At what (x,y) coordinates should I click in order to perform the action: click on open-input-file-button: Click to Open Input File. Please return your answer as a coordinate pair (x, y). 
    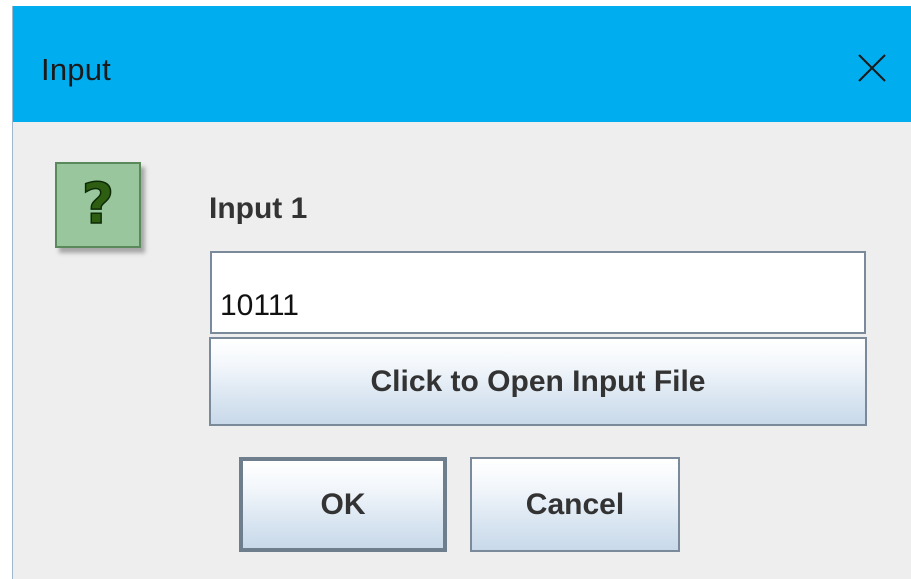
    Looking at the image, I should click on (538, 381).